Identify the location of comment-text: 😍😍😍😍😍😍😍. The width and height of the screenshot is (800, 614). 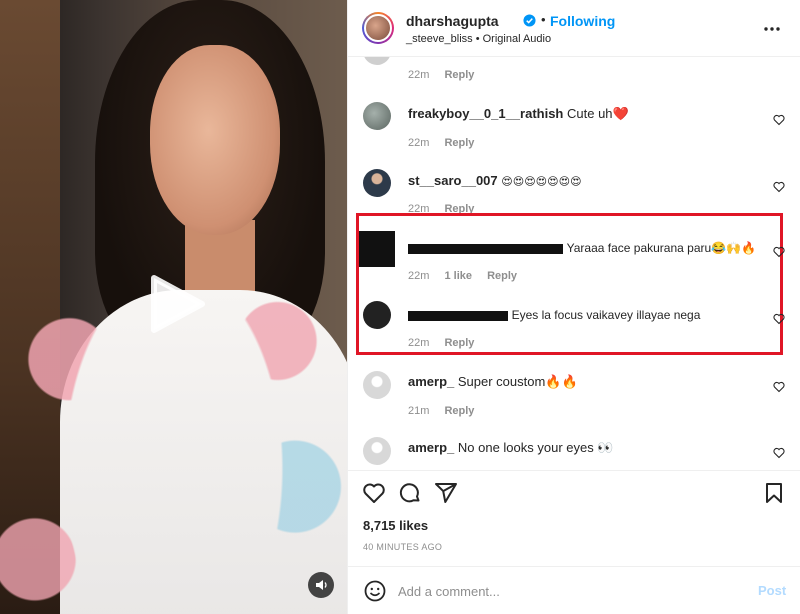
(541, 181).